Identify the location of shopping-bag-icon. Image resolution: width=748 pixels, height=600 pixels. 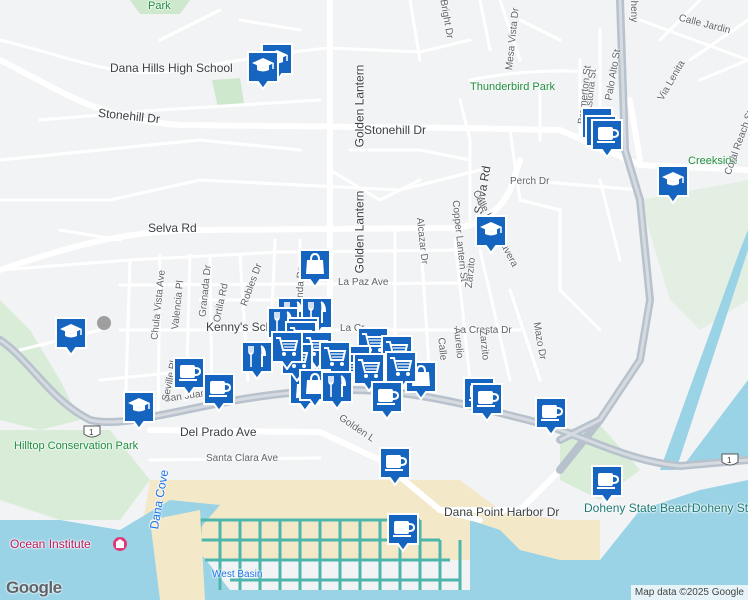
(315, 268).